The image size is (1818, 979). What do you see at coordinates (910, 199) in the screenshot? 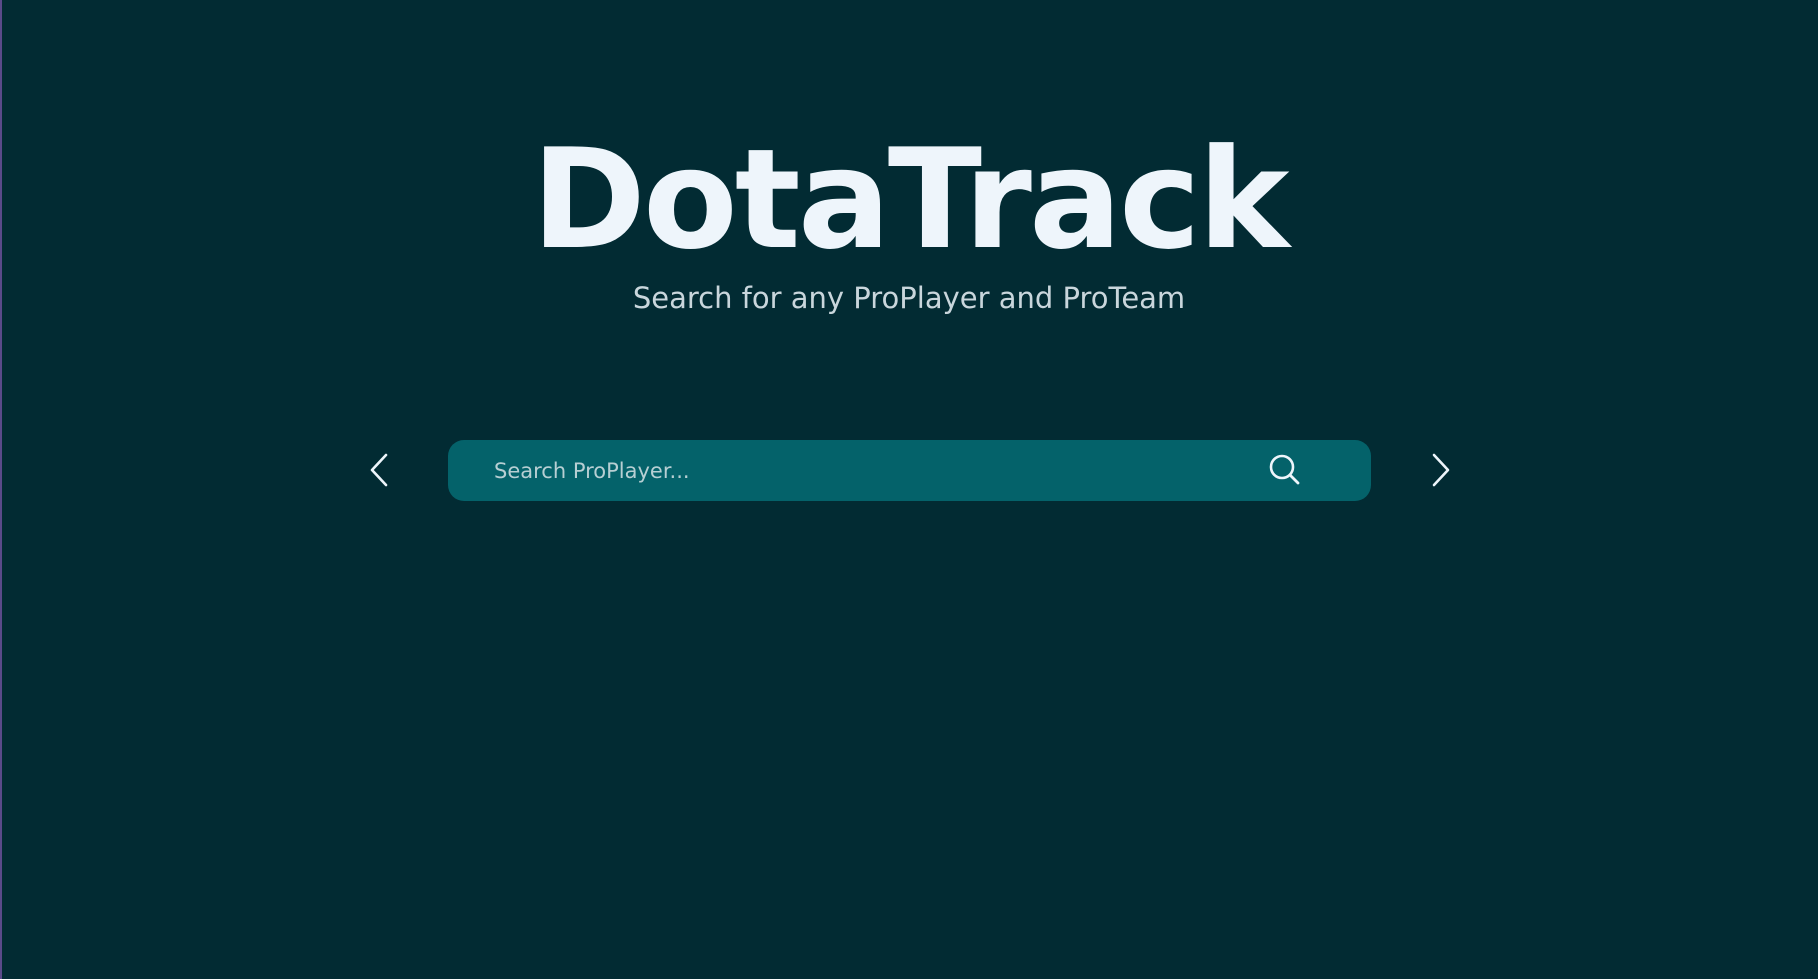
I see `brand-title: DotaTrack` at bounding box center [910, 199].